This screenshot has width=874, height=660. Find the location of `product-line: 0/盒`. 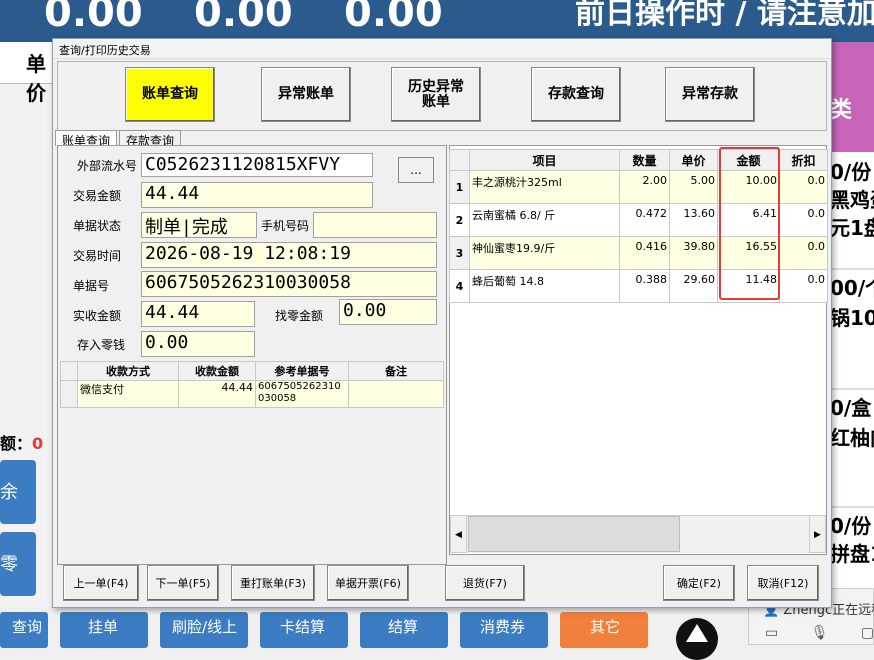

product-line: 0/盒 is located at coordinates (850, 406).